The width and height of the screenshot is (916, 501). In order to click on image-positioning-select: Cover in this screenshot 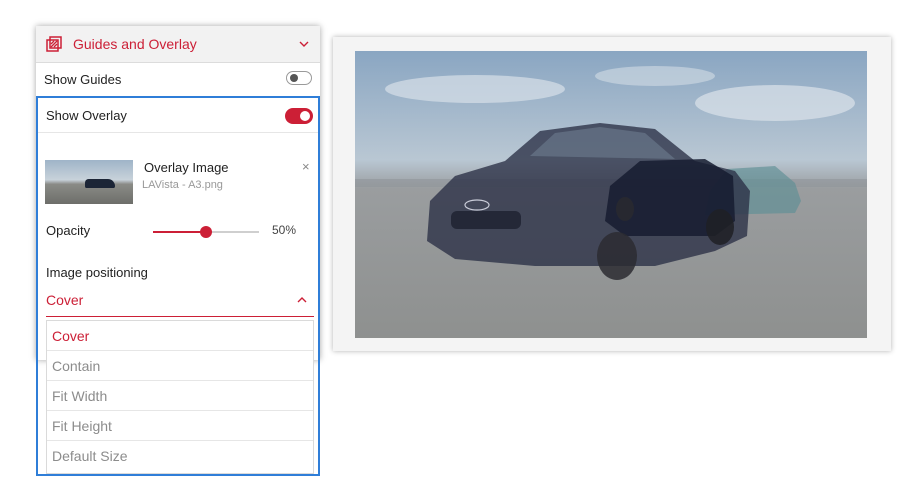, I will do `click(180, 301)`.